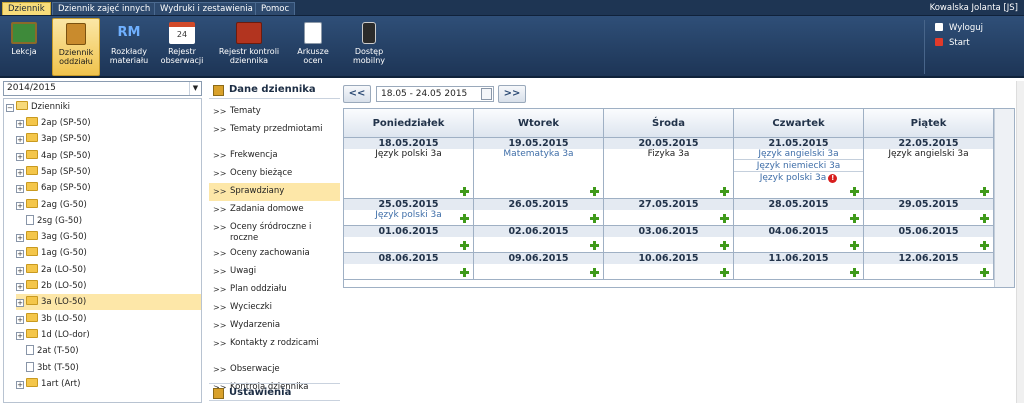  I want to click on day-cell: Fizyka 3a, so click(669, 174).